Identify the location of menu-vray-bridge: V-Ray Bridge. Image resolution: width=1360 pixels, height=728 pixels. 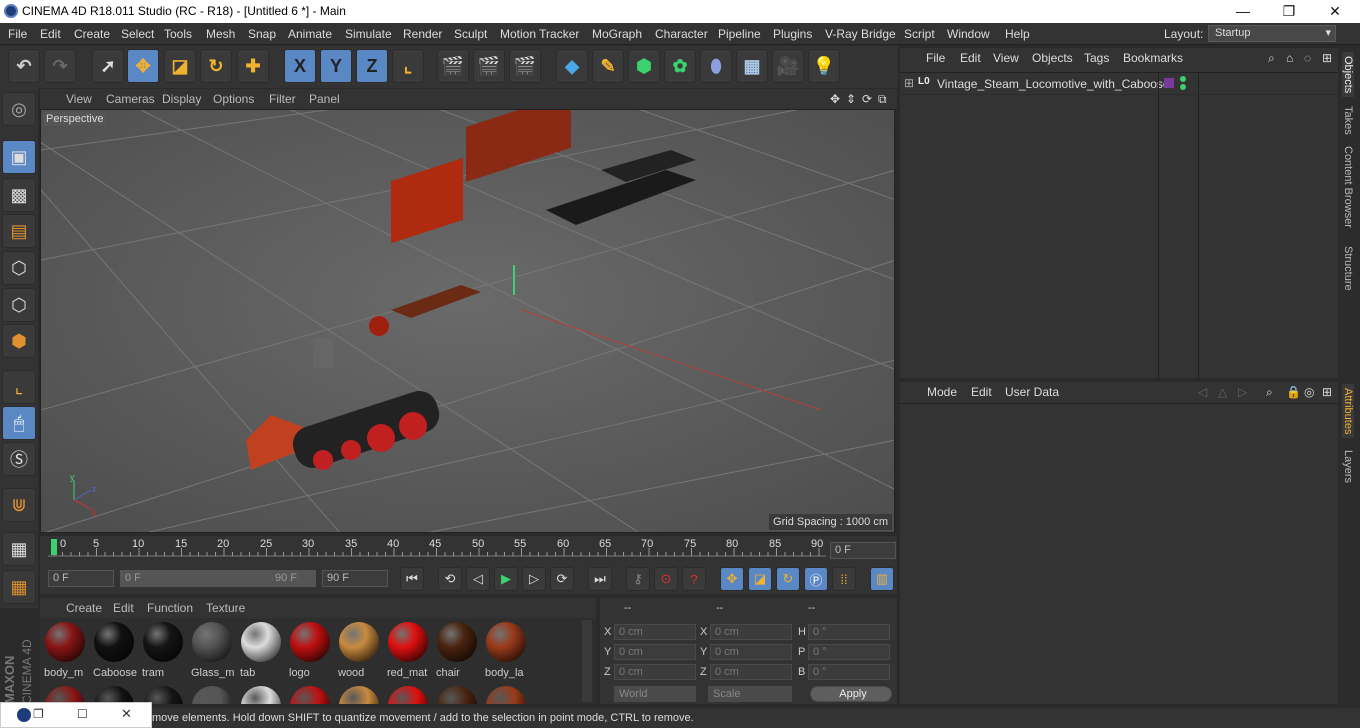
(860, 34).